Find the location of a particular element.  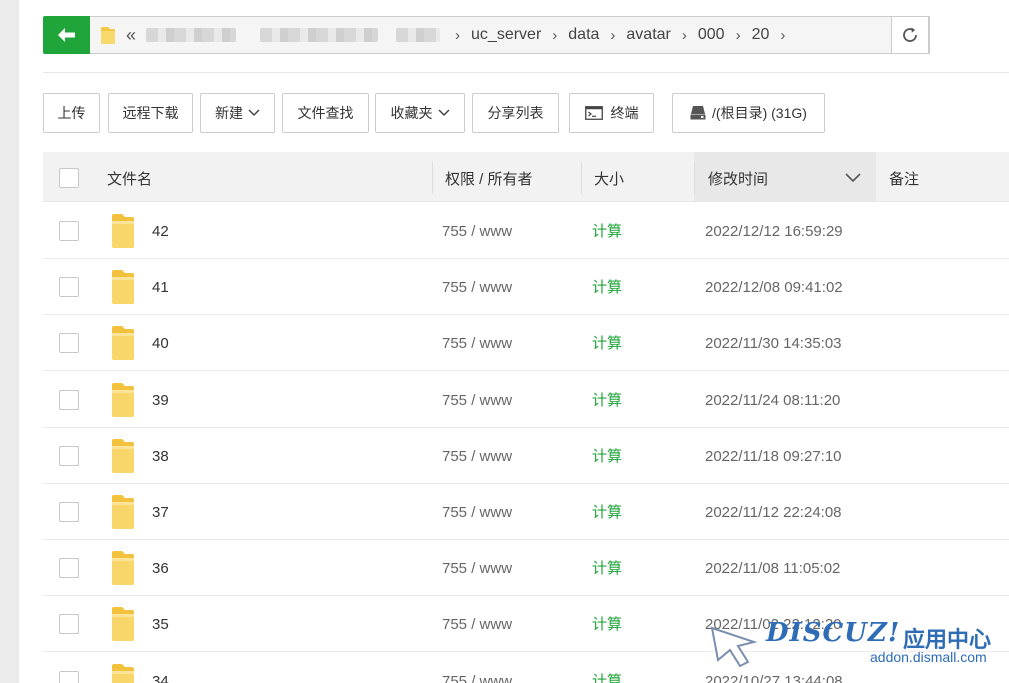

header-perm: 权限 / 所有者 is located at coordinates (489, 177).